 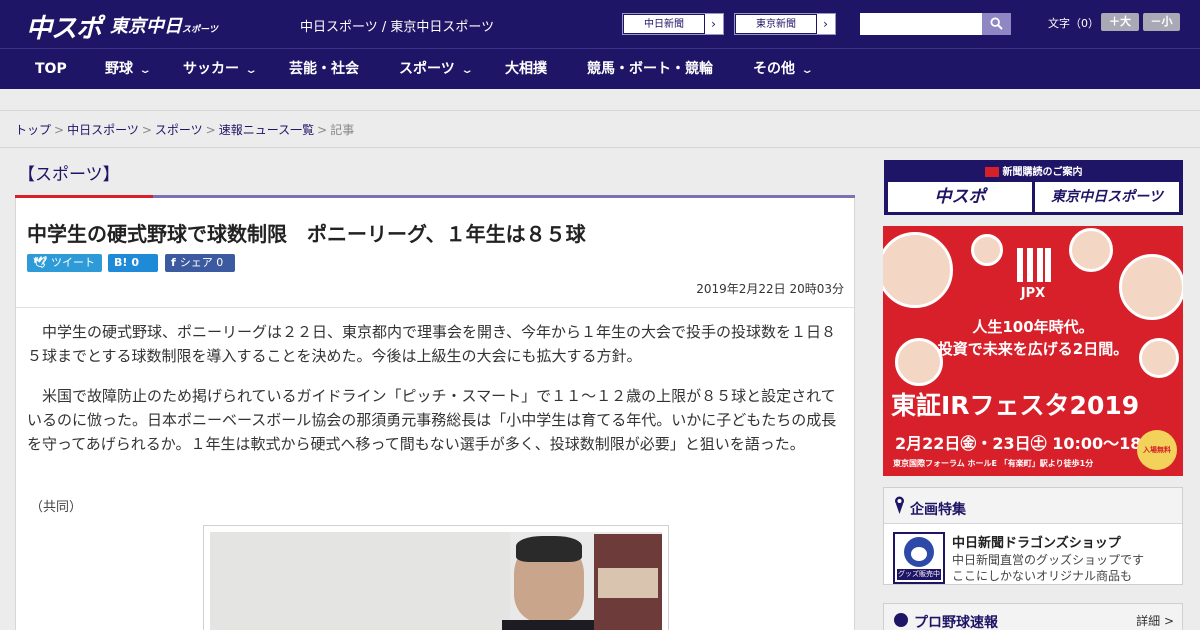 What do you see at coordinates (1033, 293) in the screenshot?
I see `ad-brand: JPX` at bounding box center [1033, 293].